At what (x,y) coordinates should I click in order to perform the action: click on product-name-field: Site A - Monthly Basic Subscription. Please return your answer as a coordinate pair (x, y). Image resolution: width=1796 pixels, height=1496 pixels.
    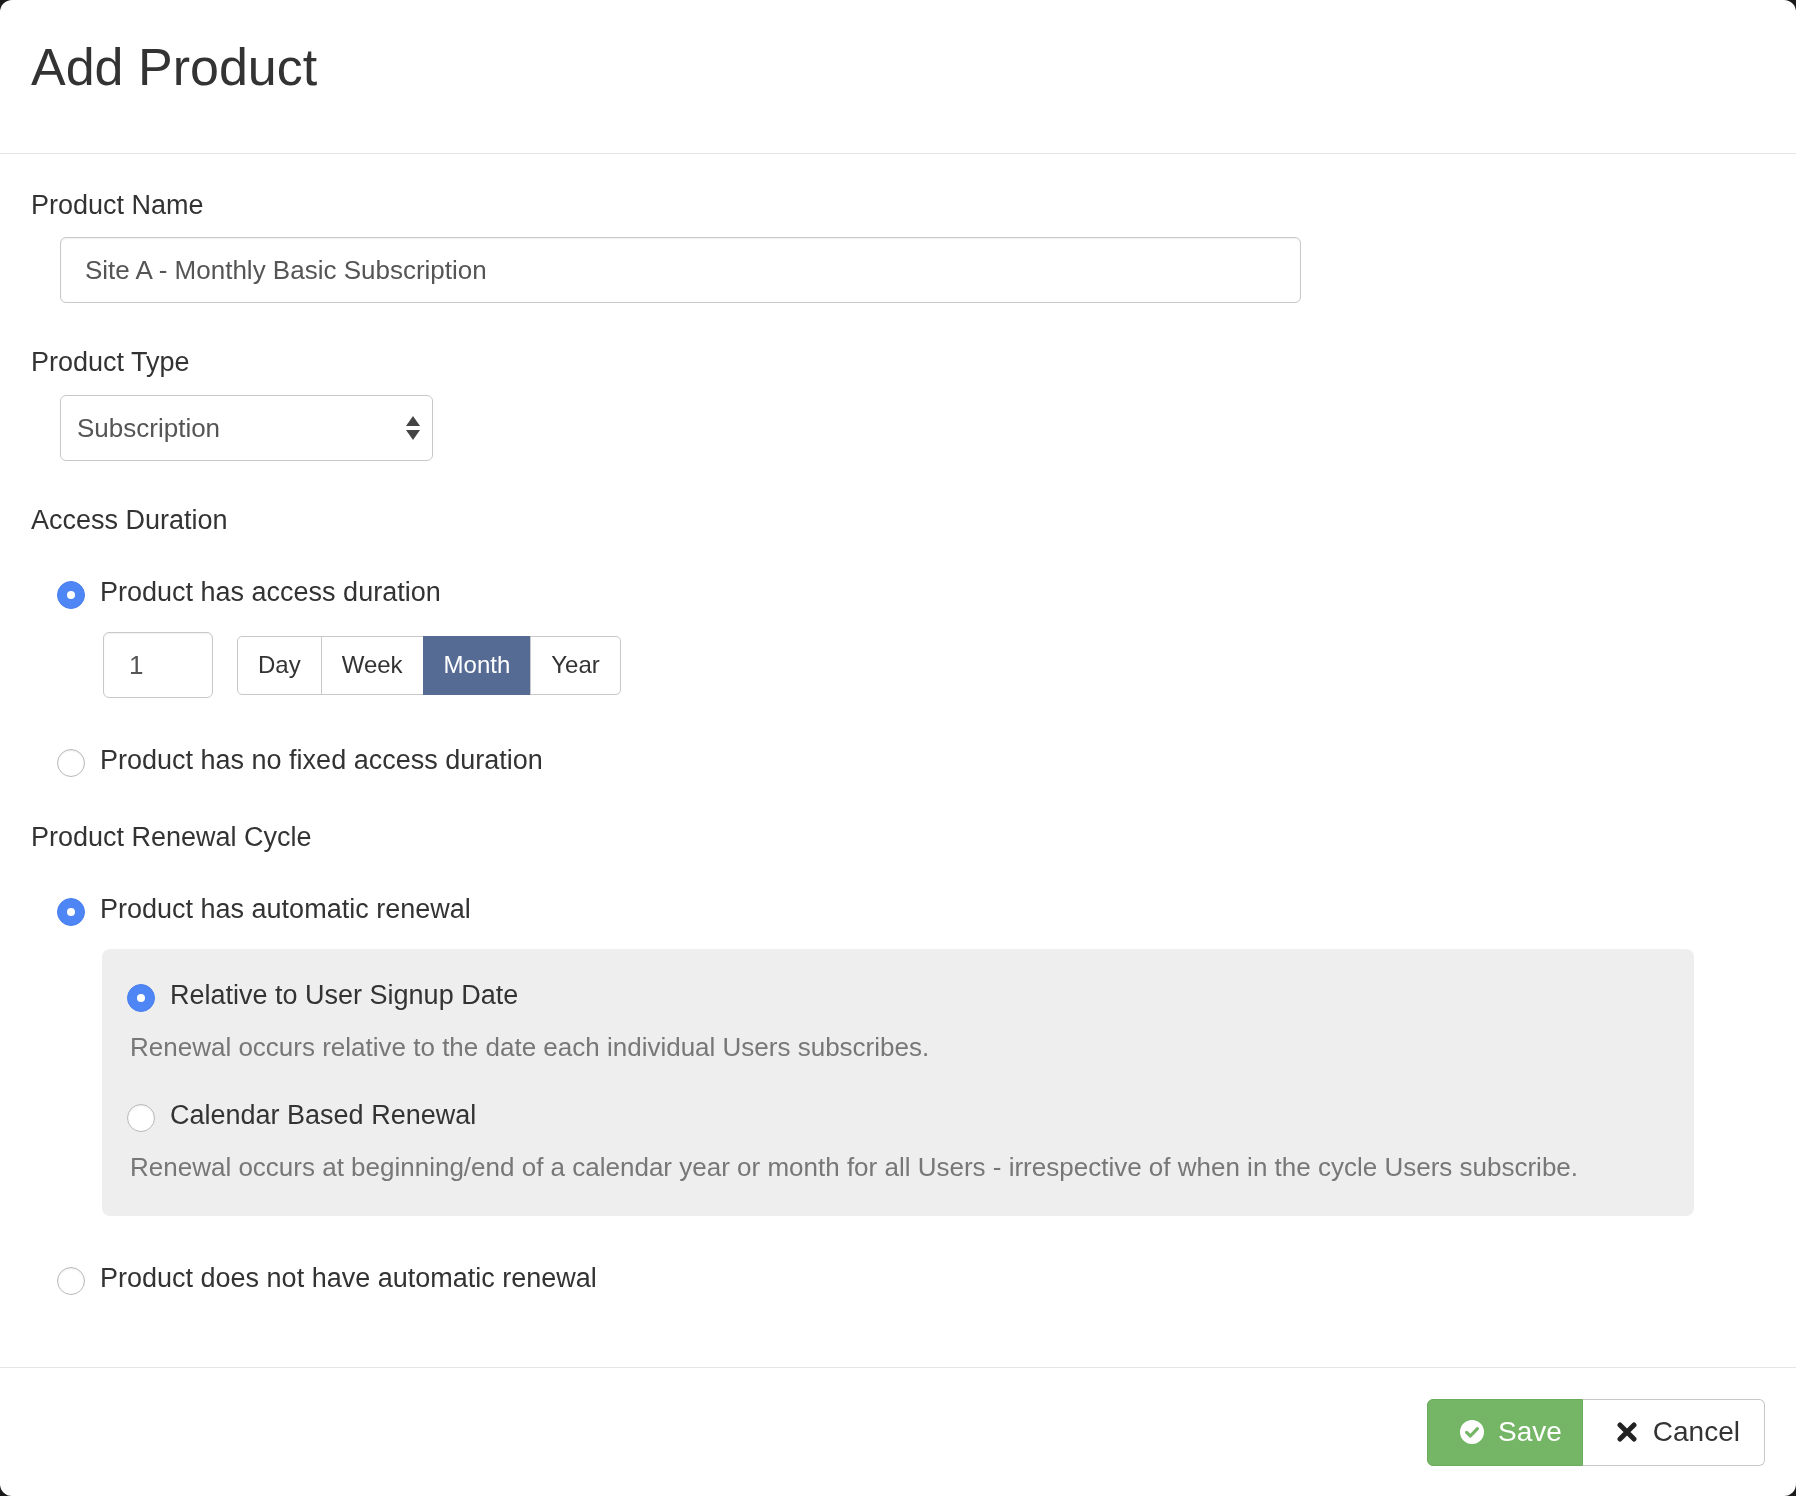
    Looking at the image, I should click on (680, 270).